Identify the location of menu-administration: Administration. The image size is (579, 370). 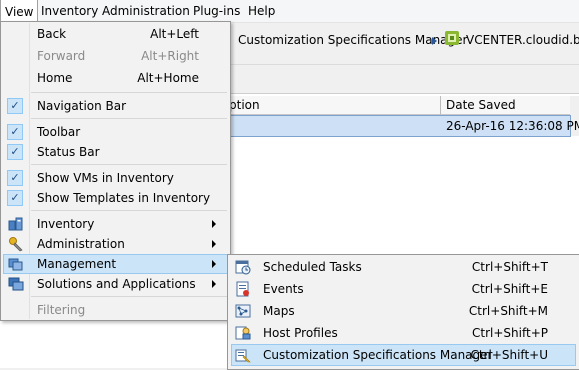
(146, 11).